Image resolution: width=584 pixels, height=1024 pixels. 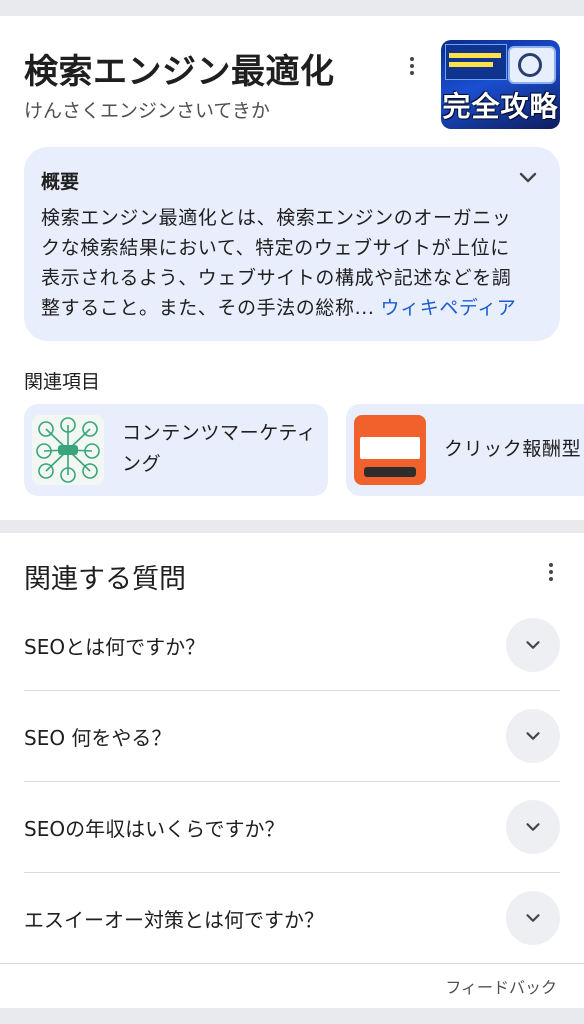 What do you see at coordinates (105, 579) in the screenshot?
I see `paa-title: 関連する質問` at bounding box center [105, 579].